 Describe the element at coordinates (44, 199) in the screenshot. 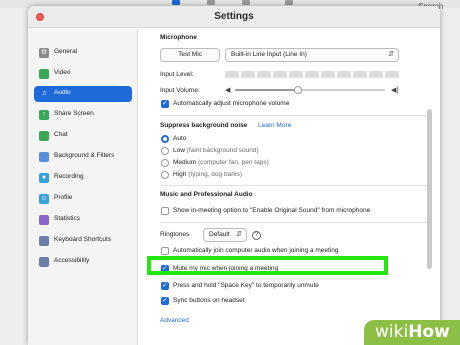

I see `profile-icon: ☺` at that location.